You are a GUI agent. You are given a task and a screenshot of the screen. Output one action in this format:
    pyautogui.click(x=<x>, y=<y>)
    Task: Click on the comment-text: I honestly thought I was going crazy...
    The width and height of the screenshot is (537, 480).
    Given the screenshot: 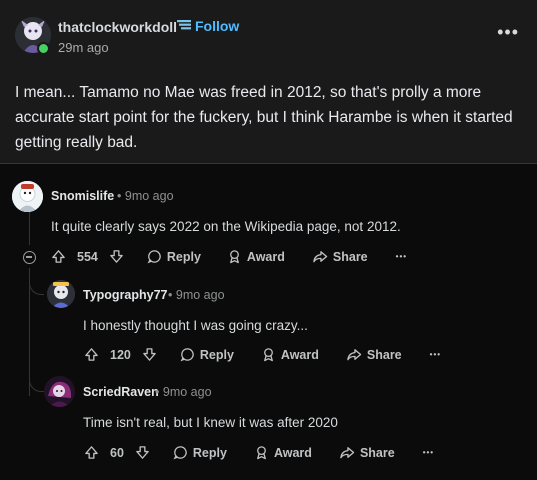 What is the action you would take?
    pyautogui.click(x=195, y=325)
    